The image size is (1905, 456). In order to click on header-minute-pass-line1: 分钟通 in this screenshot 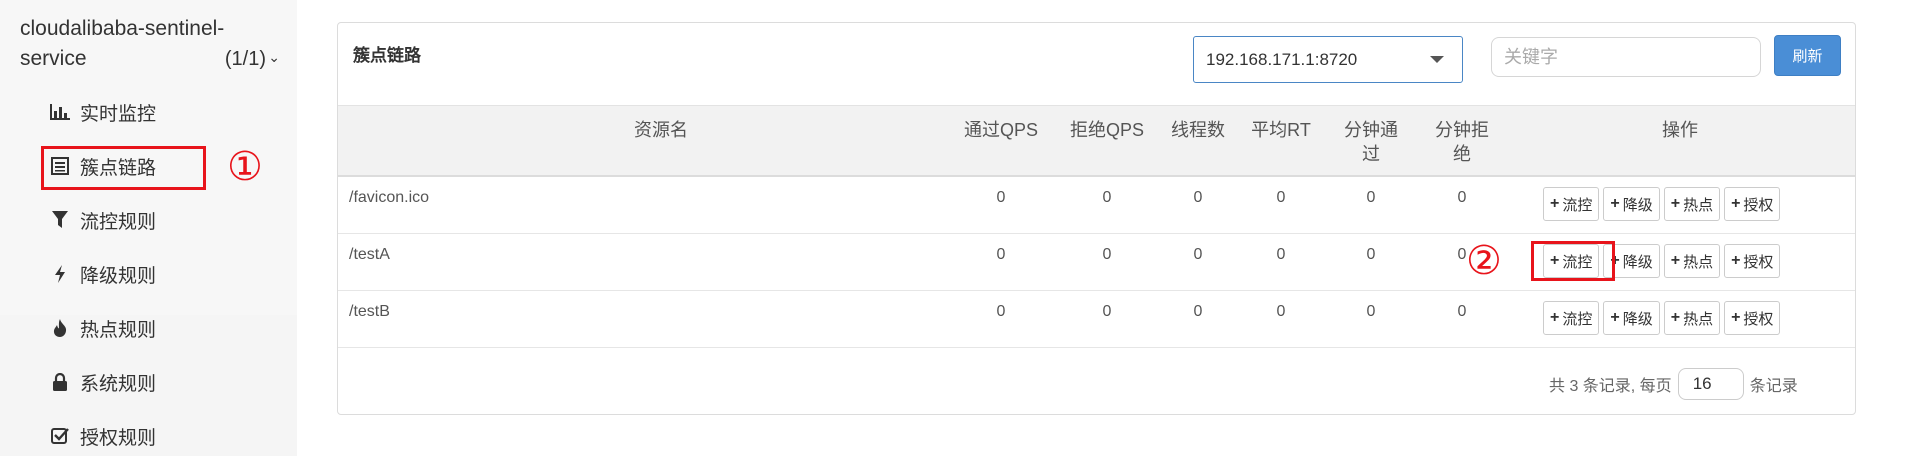, I will do `click(1371, 130)`.